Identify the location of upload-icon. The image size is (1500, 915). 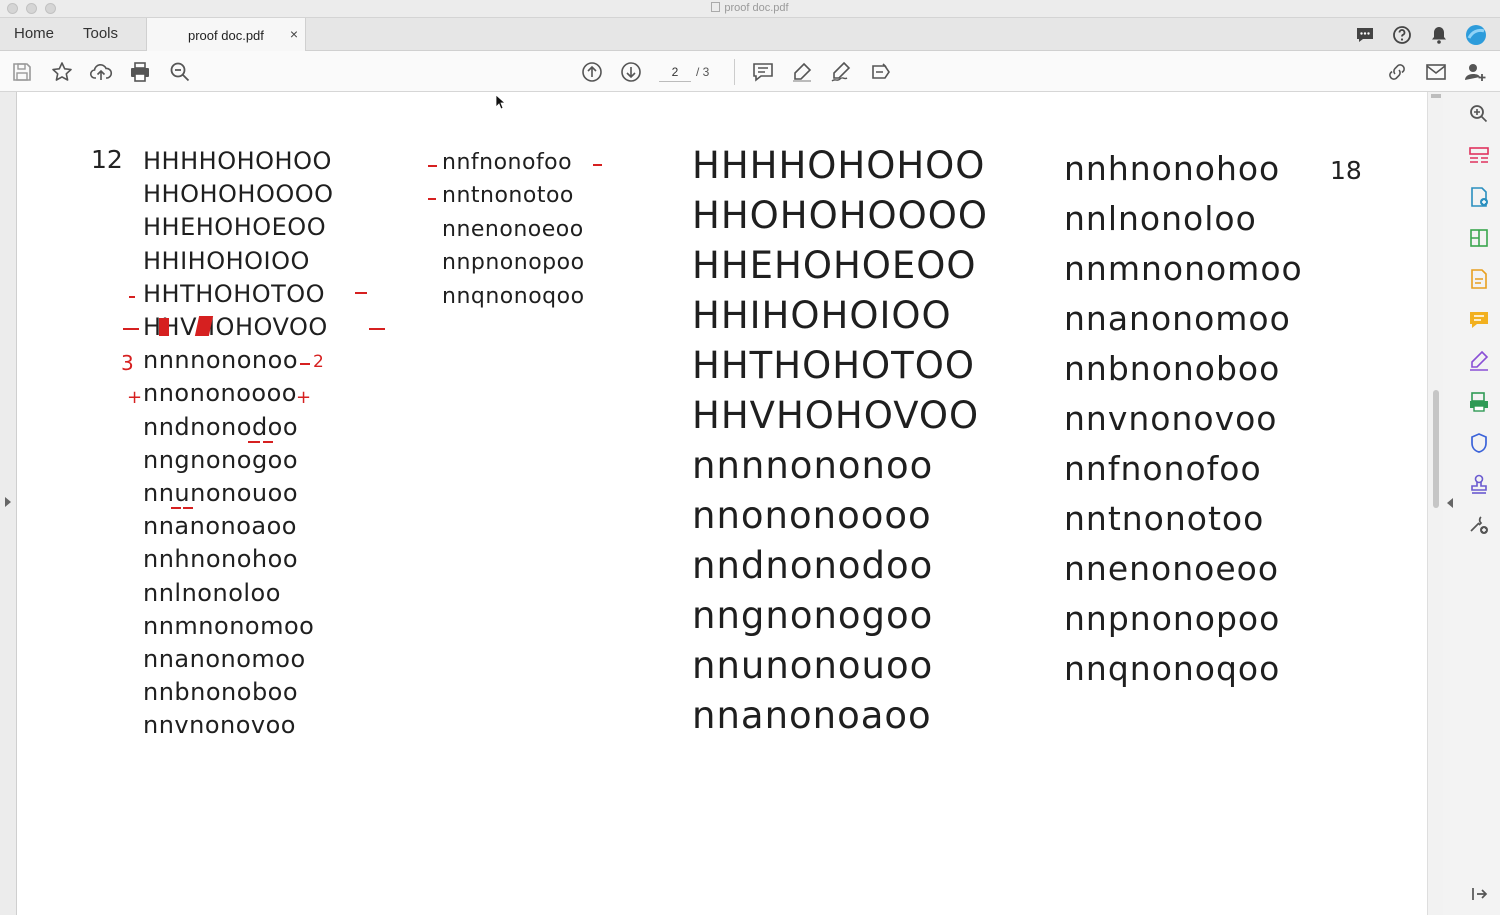
(101, 72).